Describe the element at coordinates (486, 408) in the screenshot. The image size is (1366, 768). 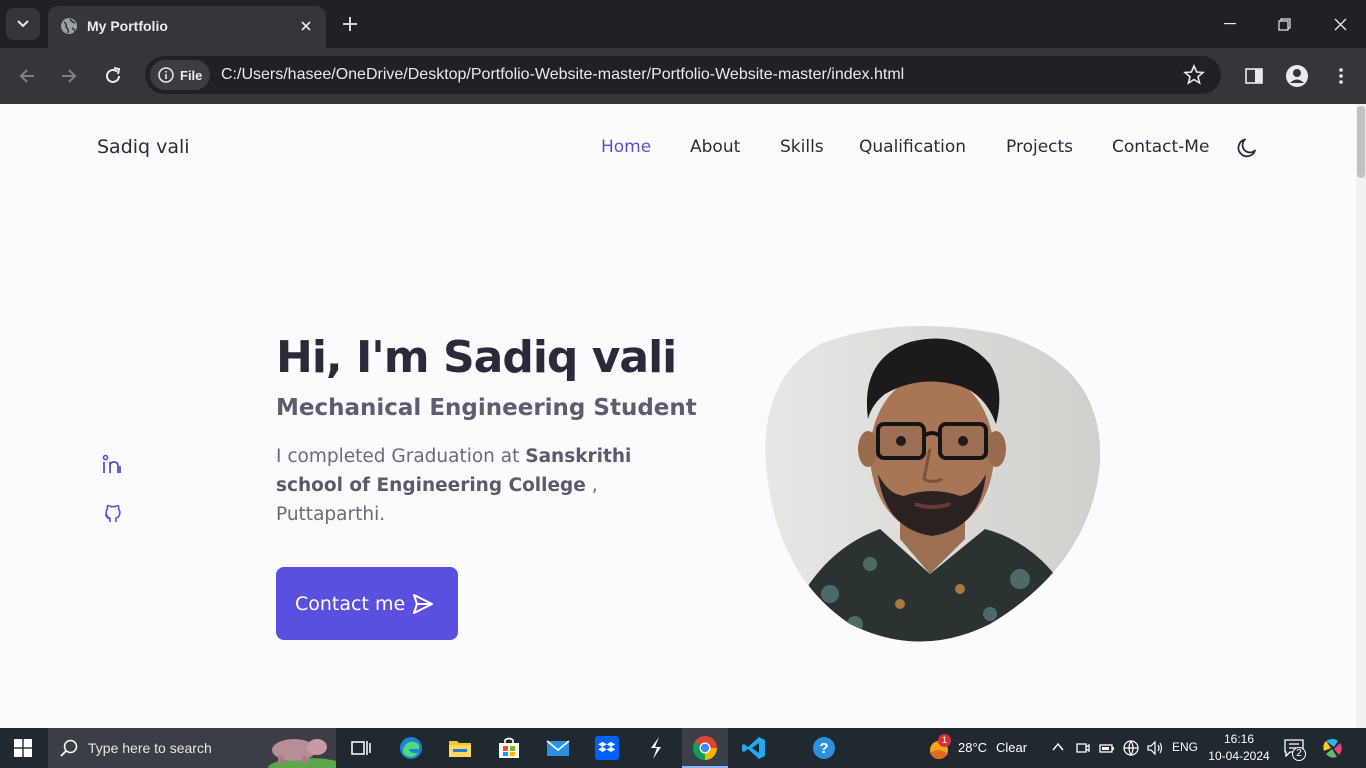
I see `hero-subtitle: Mechanical Engineering Student` at that location.